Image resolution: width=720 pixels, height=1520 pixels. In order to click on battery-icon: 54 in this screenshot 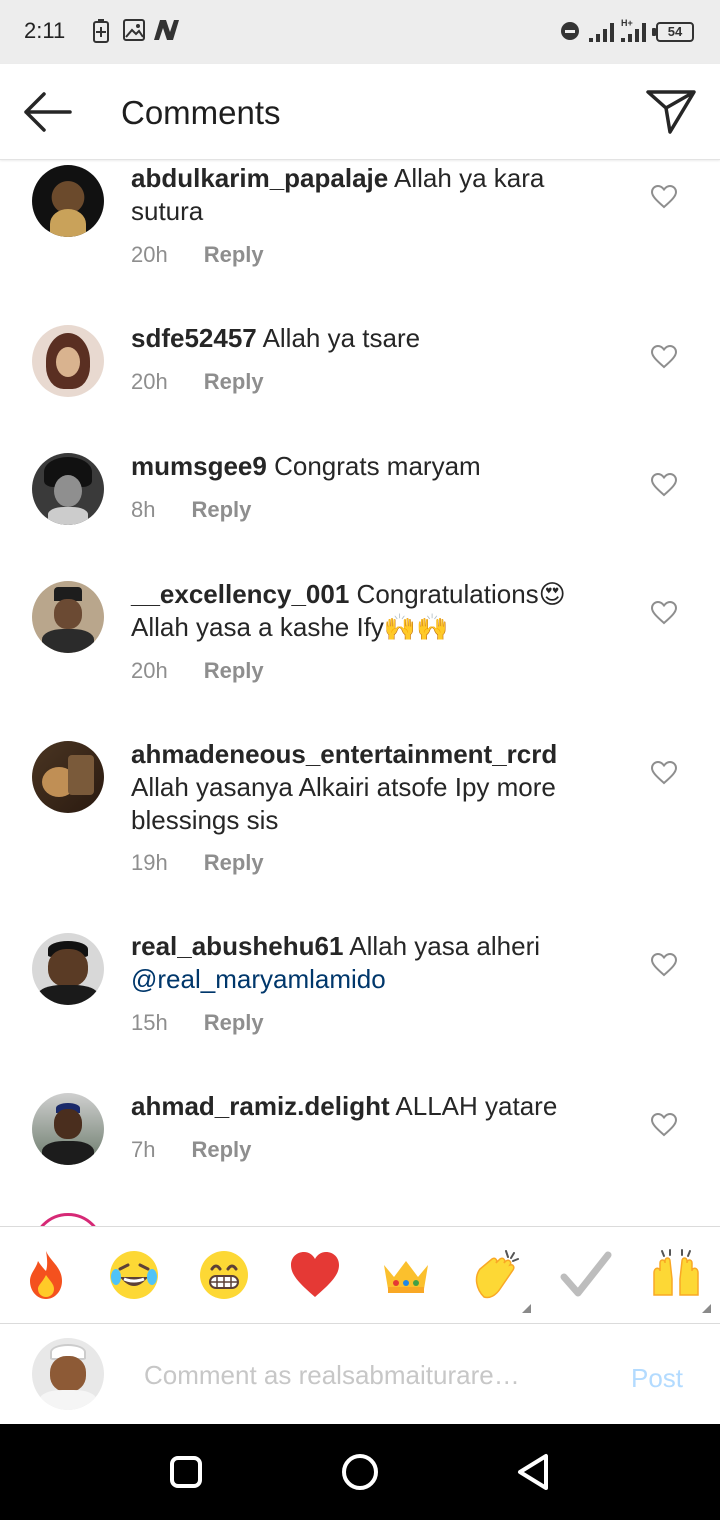, I will do `click(675, 32)`.